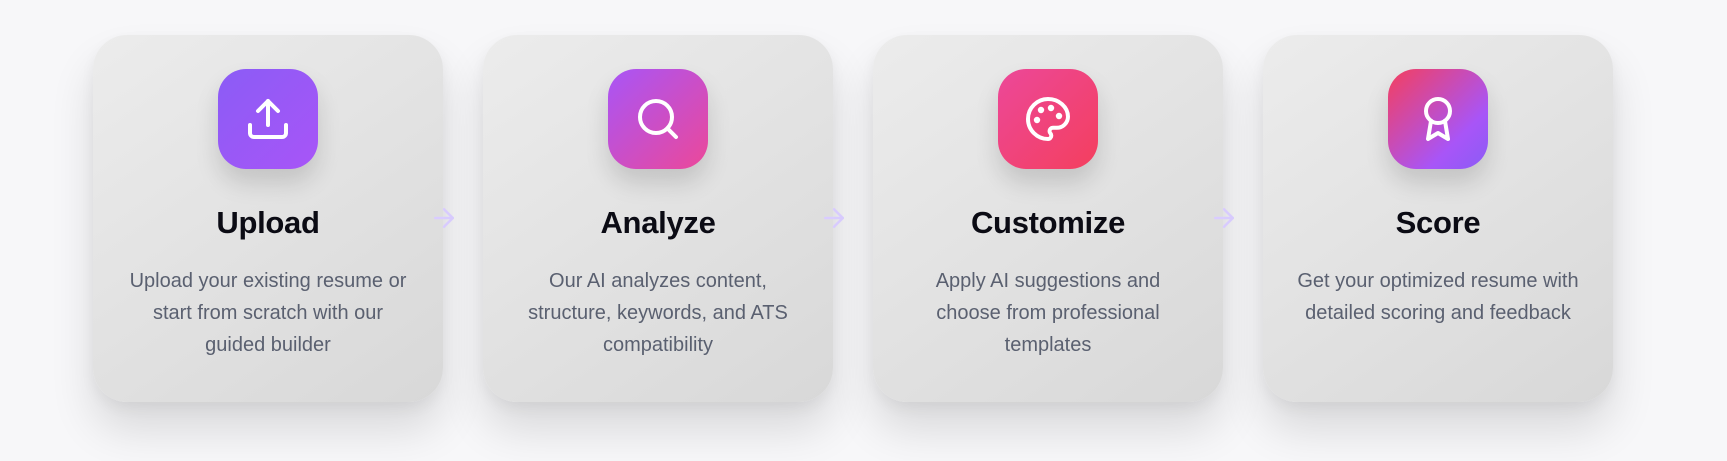 The width and height of the screenshot is (1727, 461). I want to click on upload-icon-tile, so click(268, 119).